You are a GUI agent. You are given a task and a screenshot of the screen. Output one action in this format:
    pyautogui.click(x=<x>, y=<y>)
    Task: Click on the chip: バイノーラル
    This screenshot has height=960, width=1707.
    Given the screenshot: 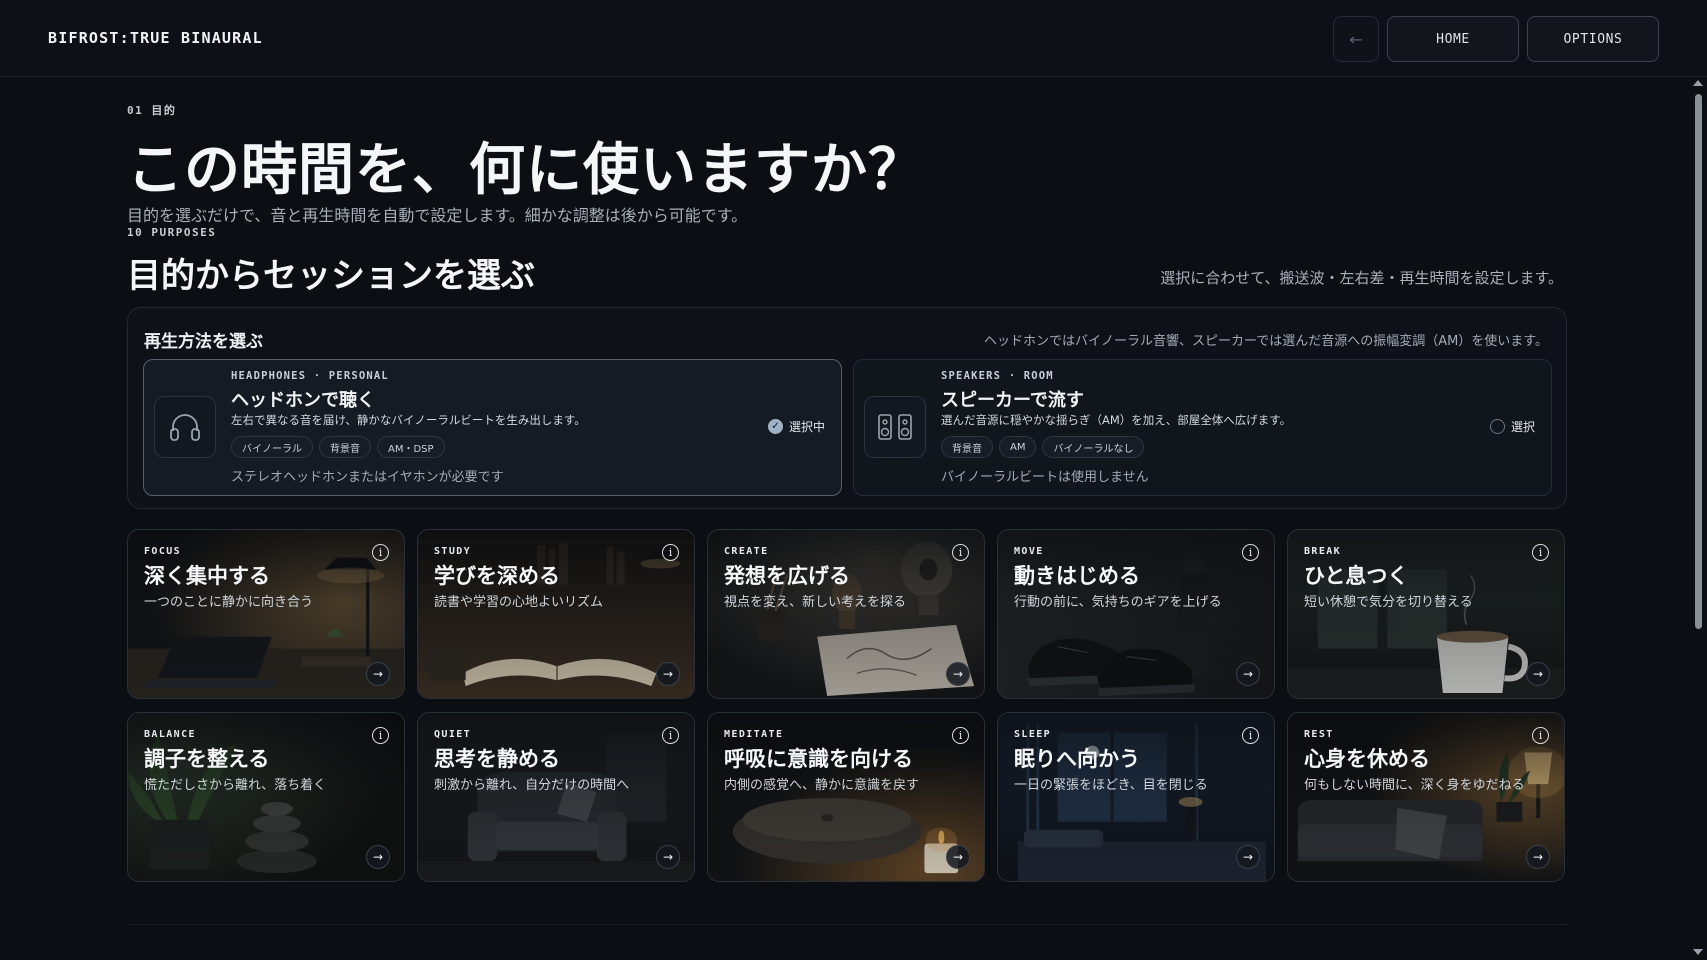 What is the action you would take?
    pyautogui.click(x=272, y=447)
    